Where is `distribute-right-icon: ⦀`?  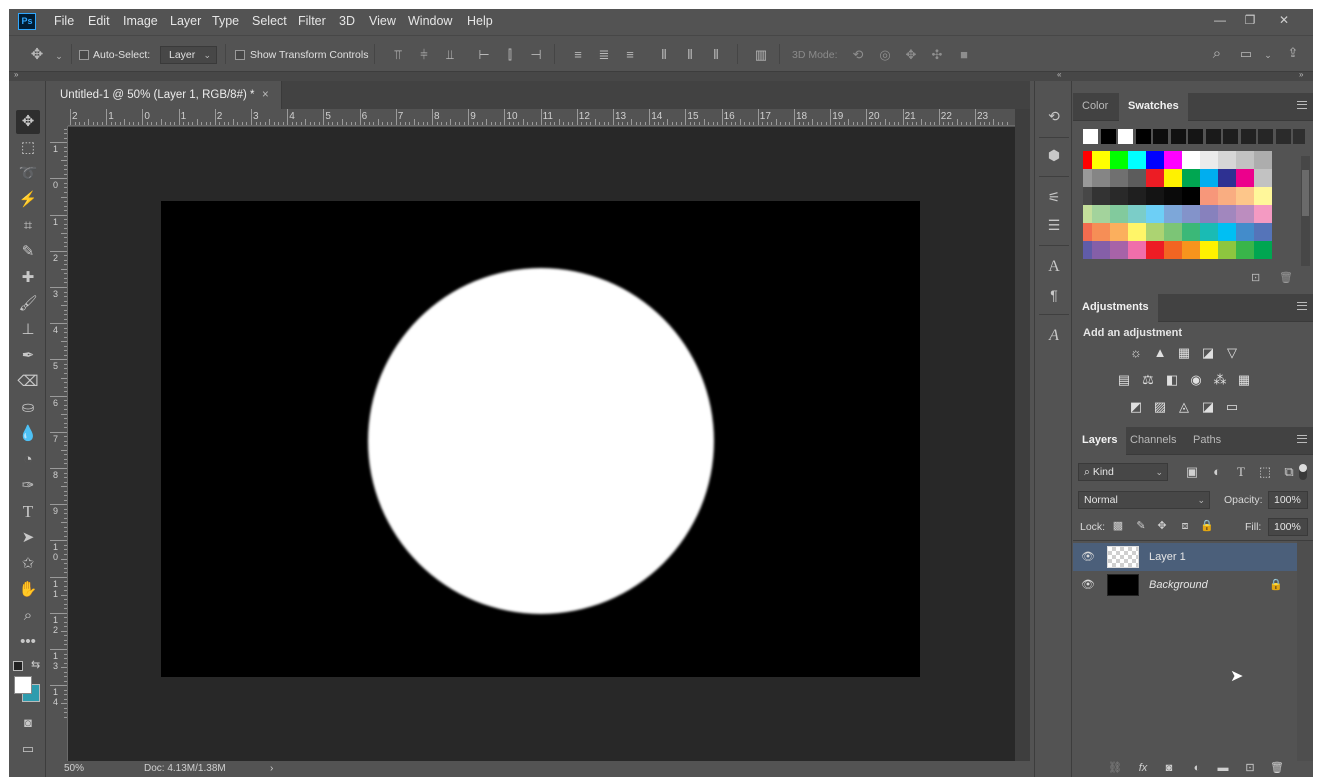 distribute-right-icon: ⦀ is located at coordinates (716, 55).